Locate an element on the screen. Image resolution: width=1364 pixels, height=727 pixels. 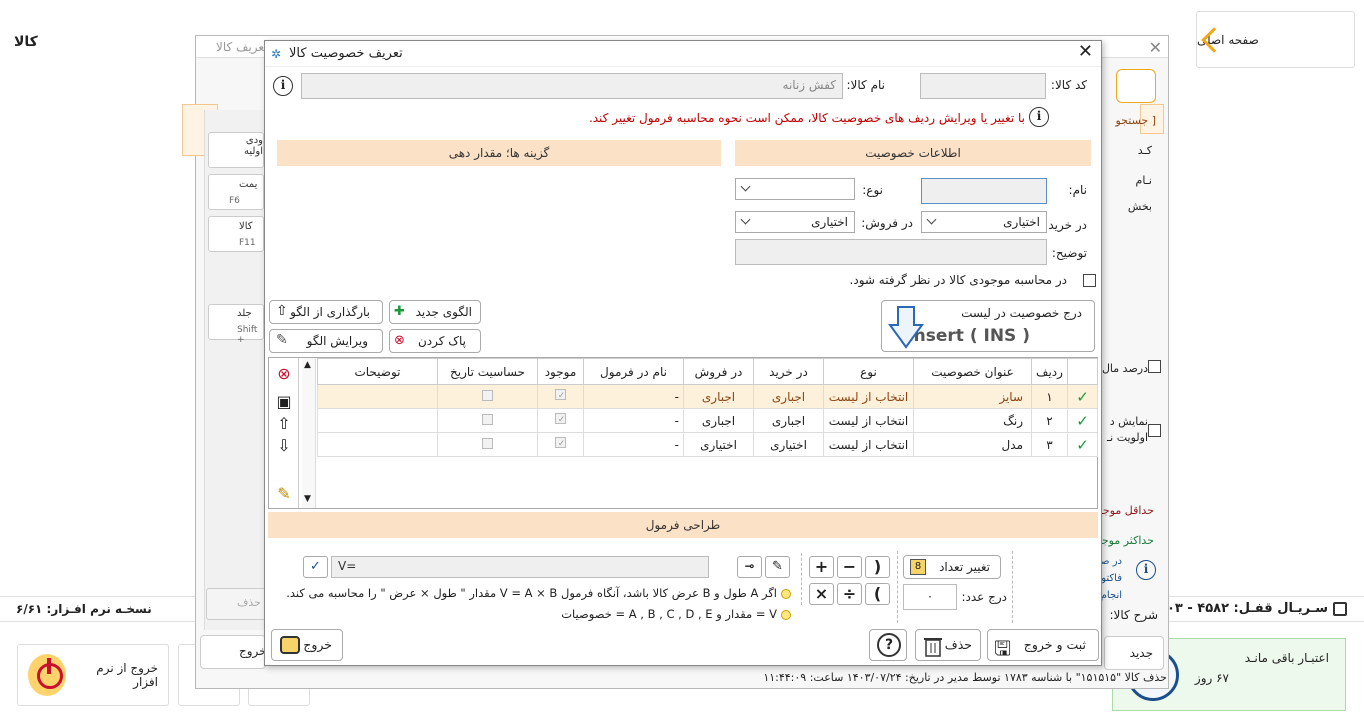
table-row: ✓ ۱ سایز انتخاب از لیست اجباری اجباری - is located at coordinates (707, 396).